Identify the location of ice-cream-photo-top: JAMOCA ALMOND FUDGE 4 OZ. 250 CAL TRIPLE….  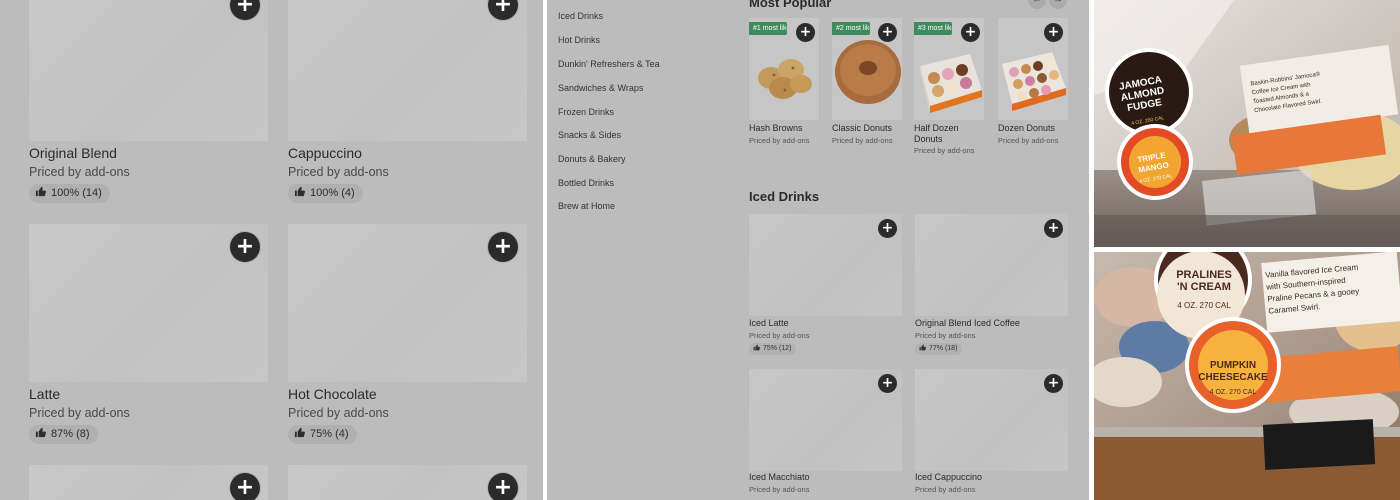
(1247, 123).